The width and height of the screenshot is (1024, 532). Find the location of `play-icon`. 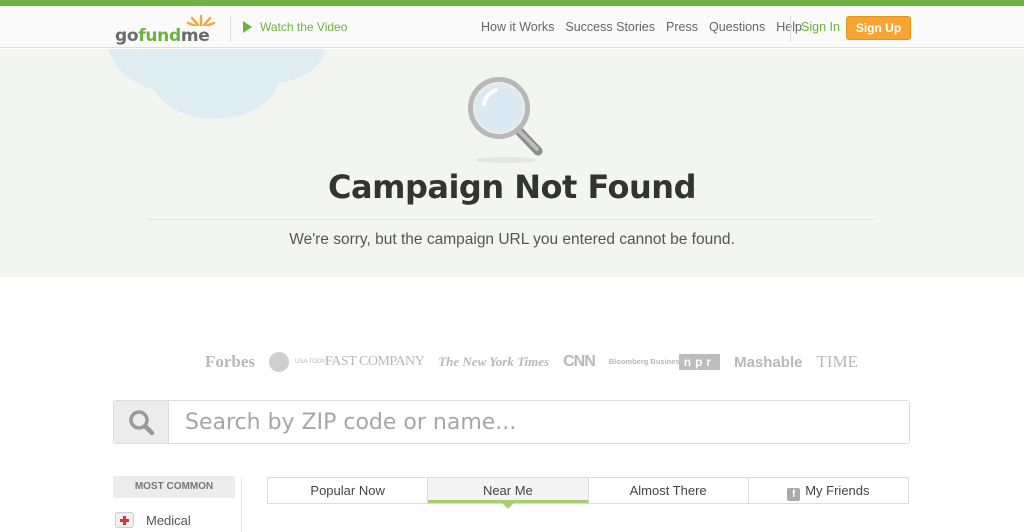

play-icon is located at coordinates (247, 27).